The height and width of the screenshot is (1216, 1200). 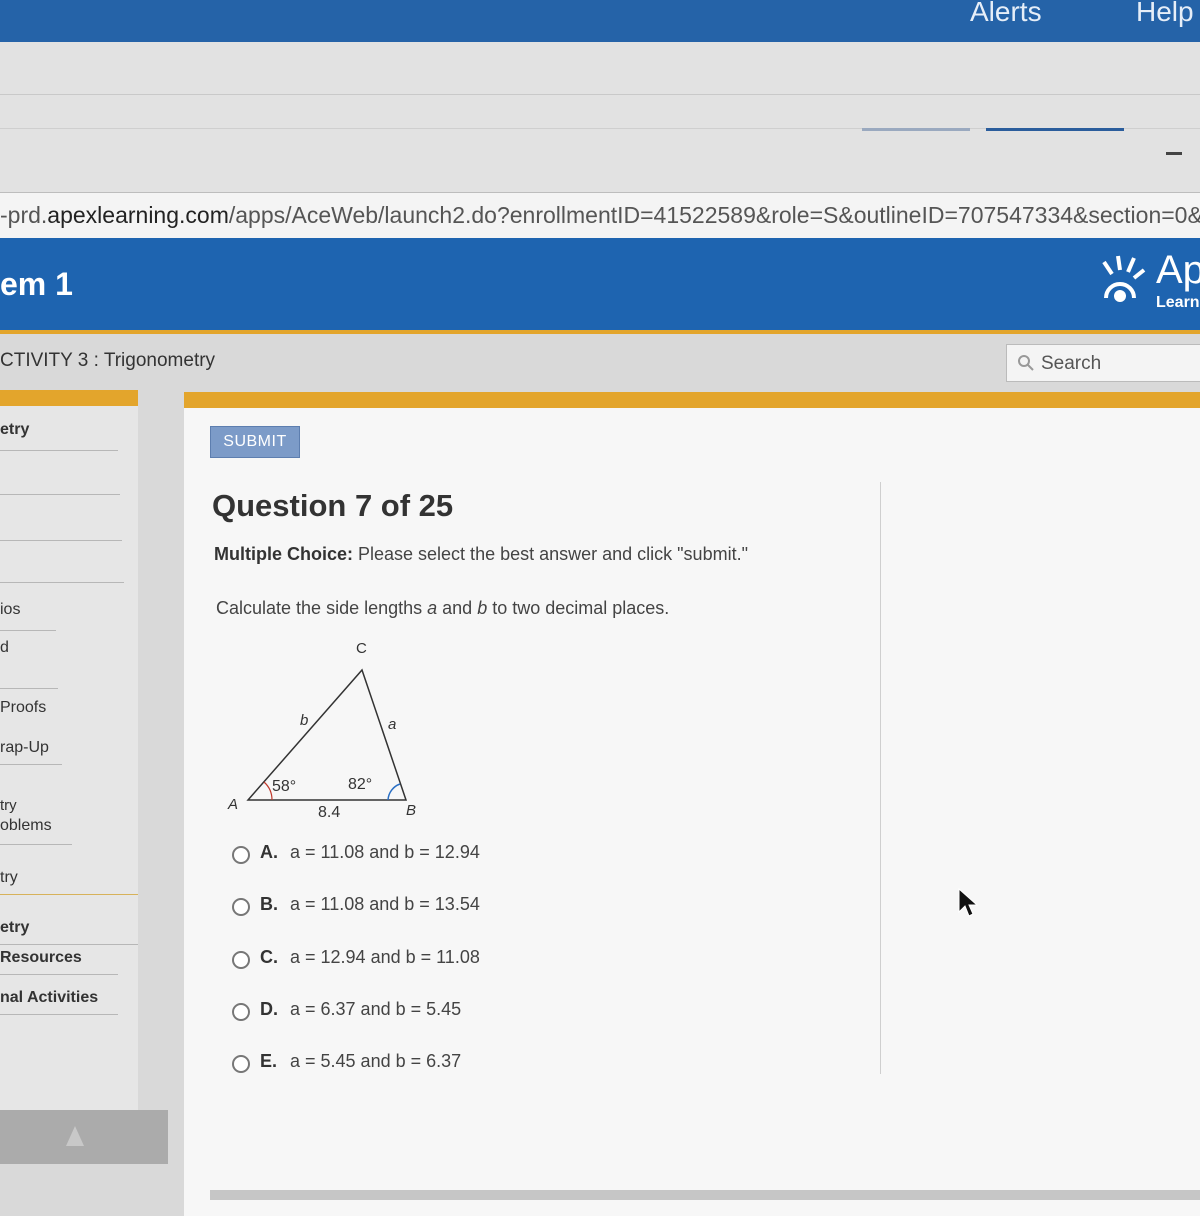 I want to click on sidebar-item-trigonometry-2: try, so click(x=9, y=878).